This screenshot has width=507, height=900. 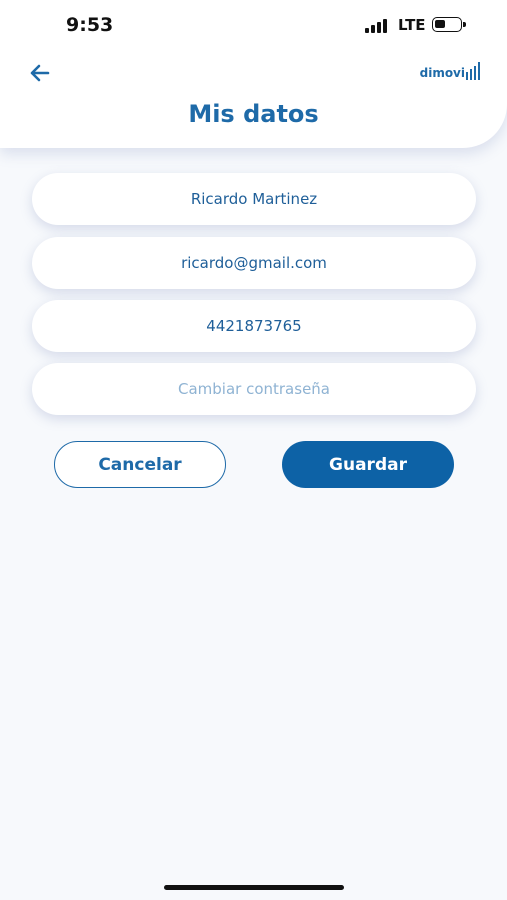 I want to click on change-password-field: Cambiar contraseña, so click(x=254, y=389).